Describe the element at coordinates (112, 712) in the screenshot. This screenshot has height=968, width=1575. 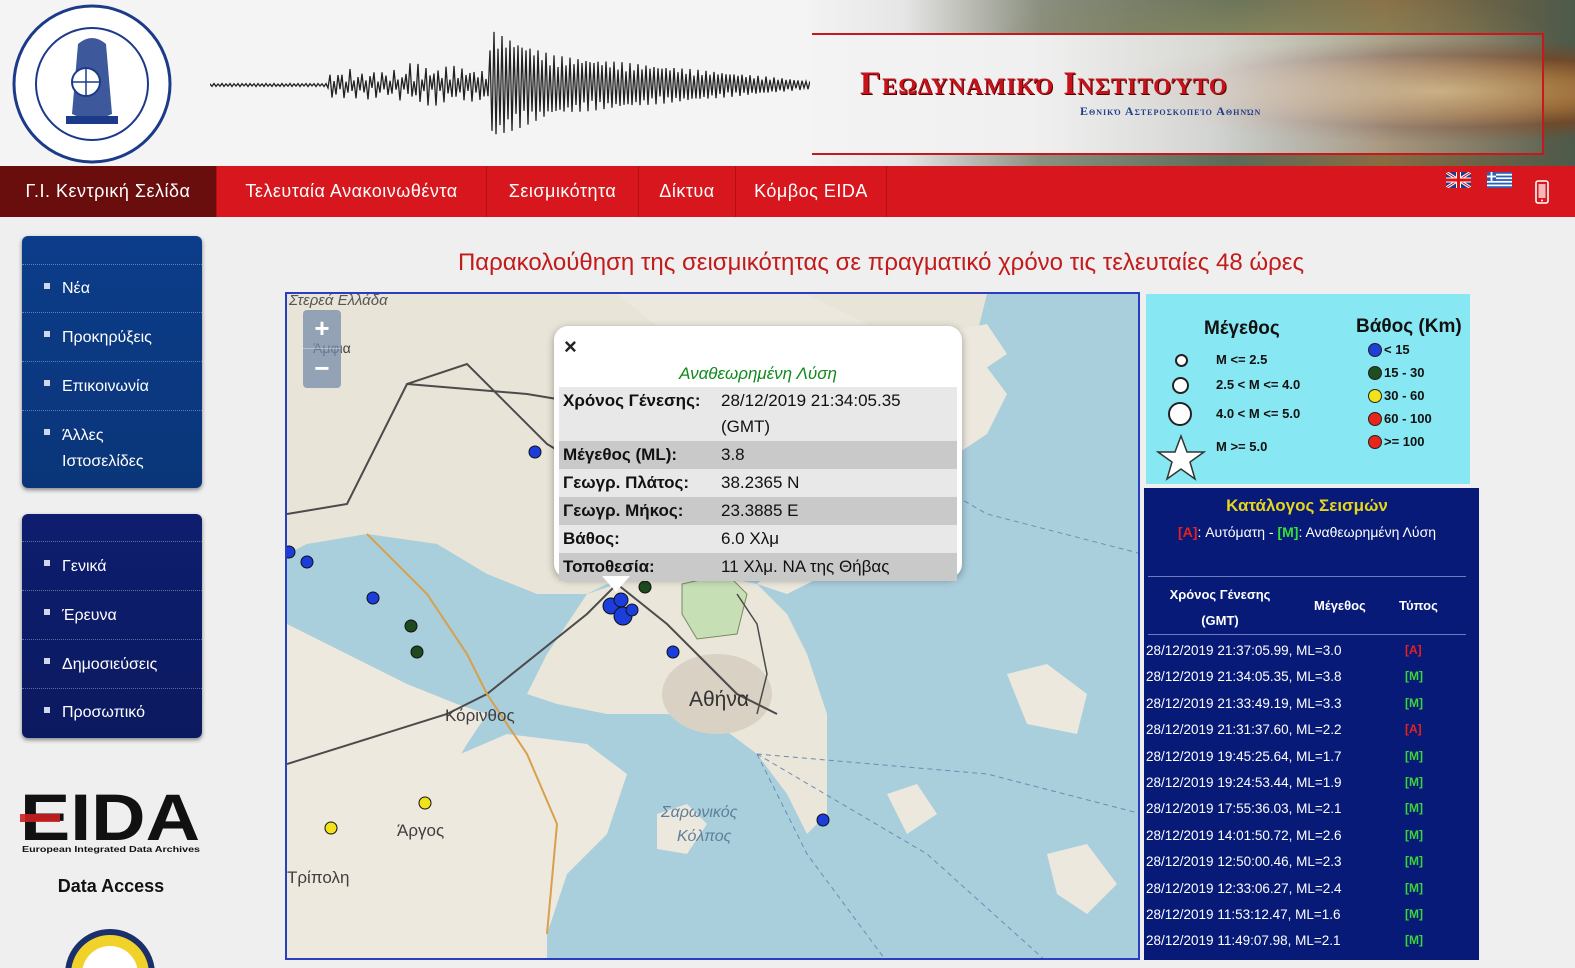
I see `sidebar-item-staff: Προσωπικό` at that location.